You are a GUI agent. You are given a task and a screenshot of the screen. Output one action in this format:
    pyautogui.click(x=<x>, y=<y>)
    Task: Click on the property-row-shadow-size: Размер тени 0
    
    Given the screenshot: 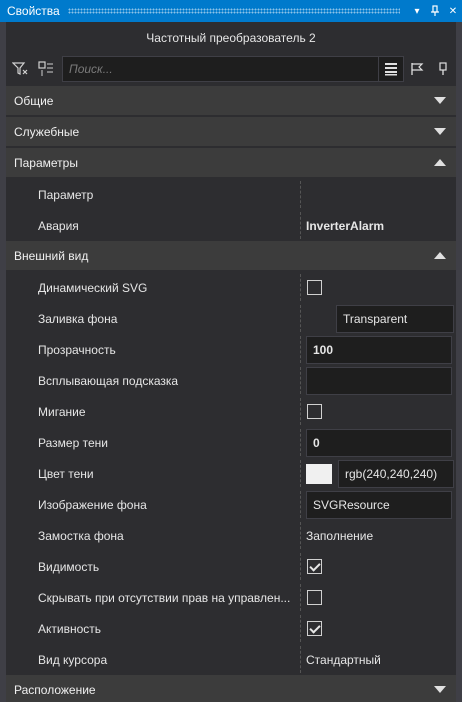 What is the action you would take?
    pyautogui.click(x=231, y=442)
    